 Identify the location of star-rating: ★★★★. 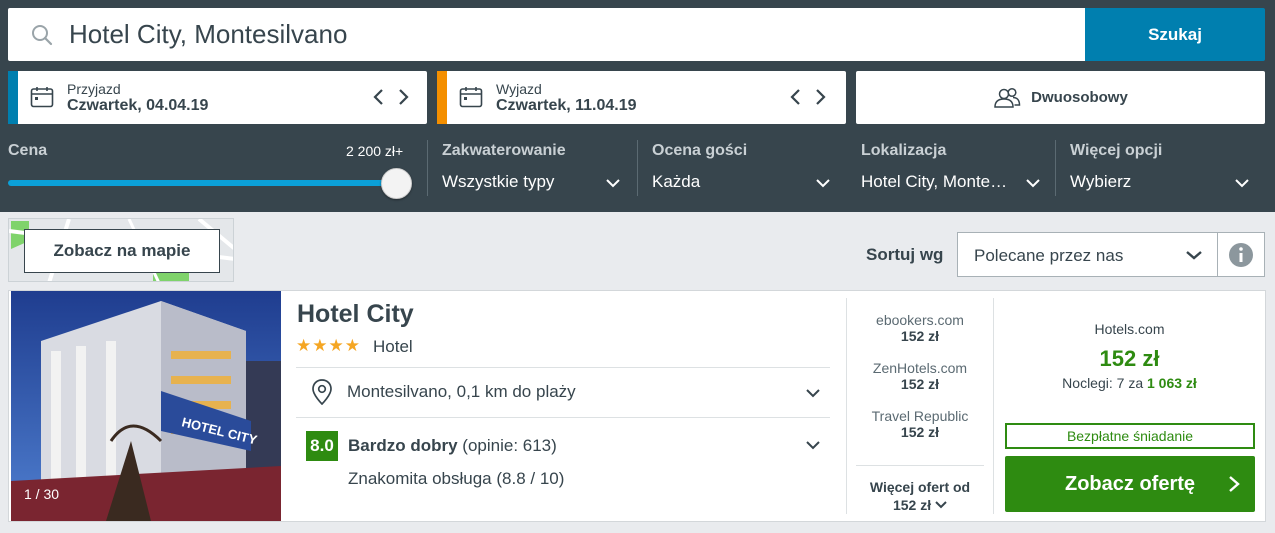
(328, 345).